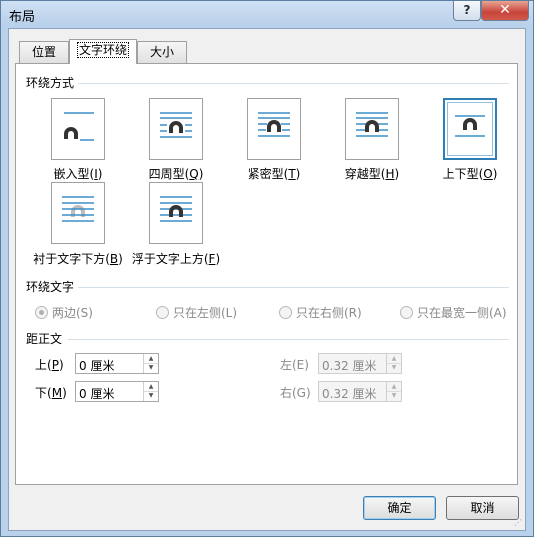  What do you see at coordinates (394, 367) in the screenshot?
I see `distance-left-down-arrow-icon: ▼` at bounding box center [394, 367].